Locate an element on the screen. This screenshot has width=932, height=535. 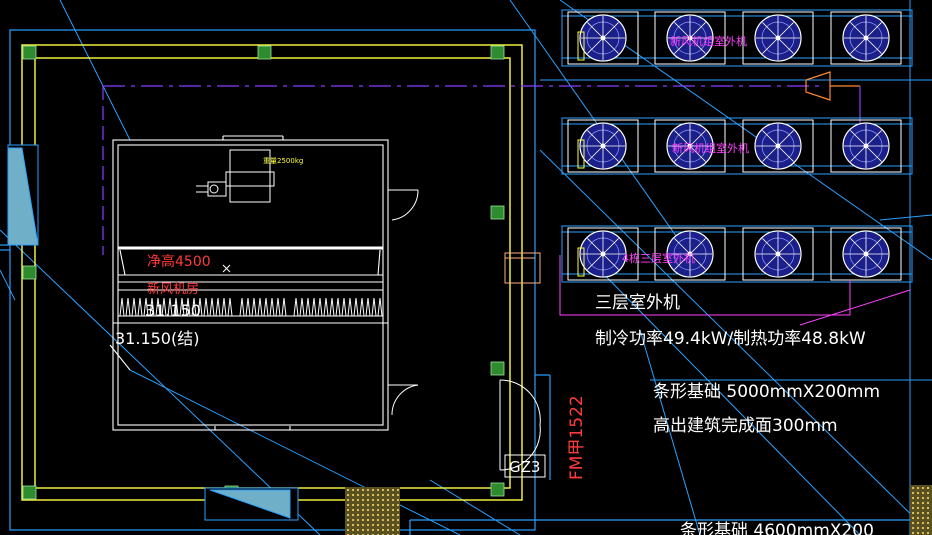
note-bottom-foundation: 条形基础 4600mmX200 is located at coordinates (777, 528).